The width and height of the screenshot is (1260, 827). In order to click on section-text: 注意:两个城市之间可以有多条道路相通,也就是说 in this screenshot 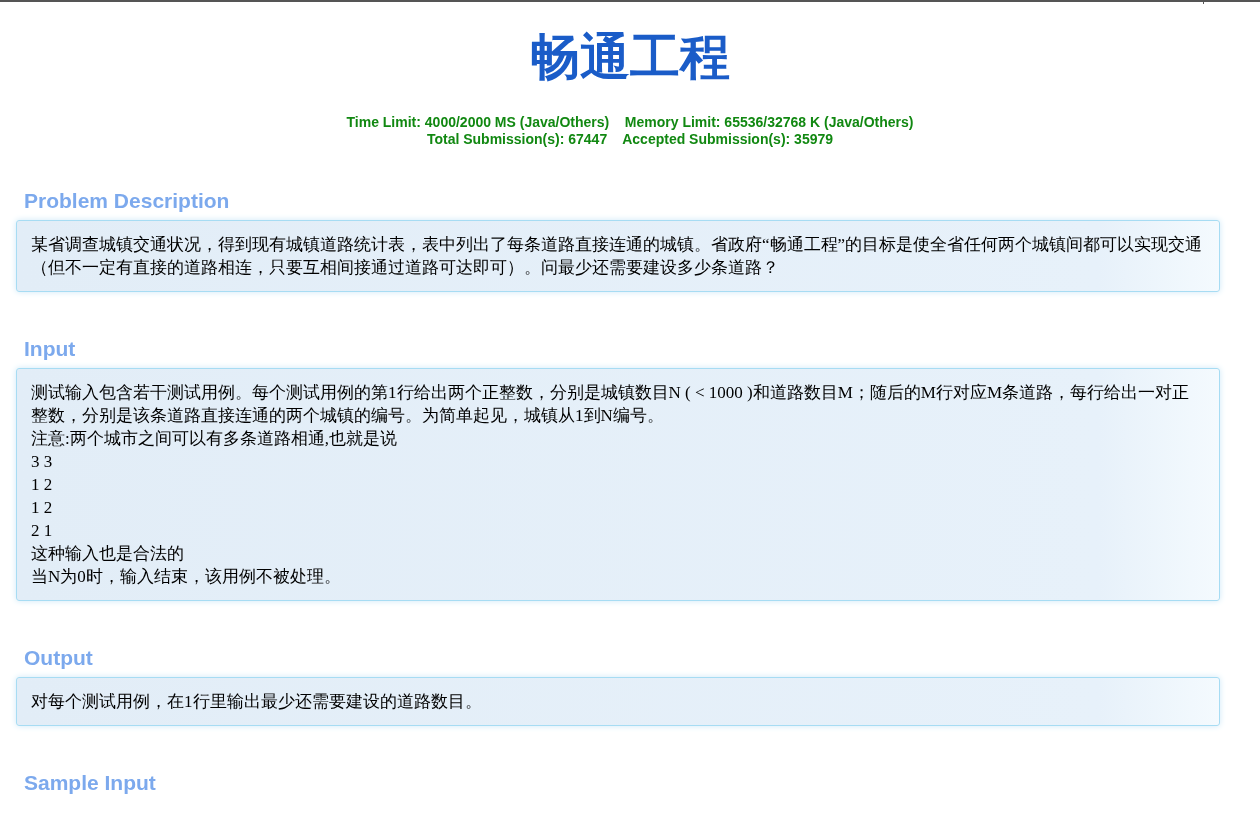, I will do `click(214, 438)`.